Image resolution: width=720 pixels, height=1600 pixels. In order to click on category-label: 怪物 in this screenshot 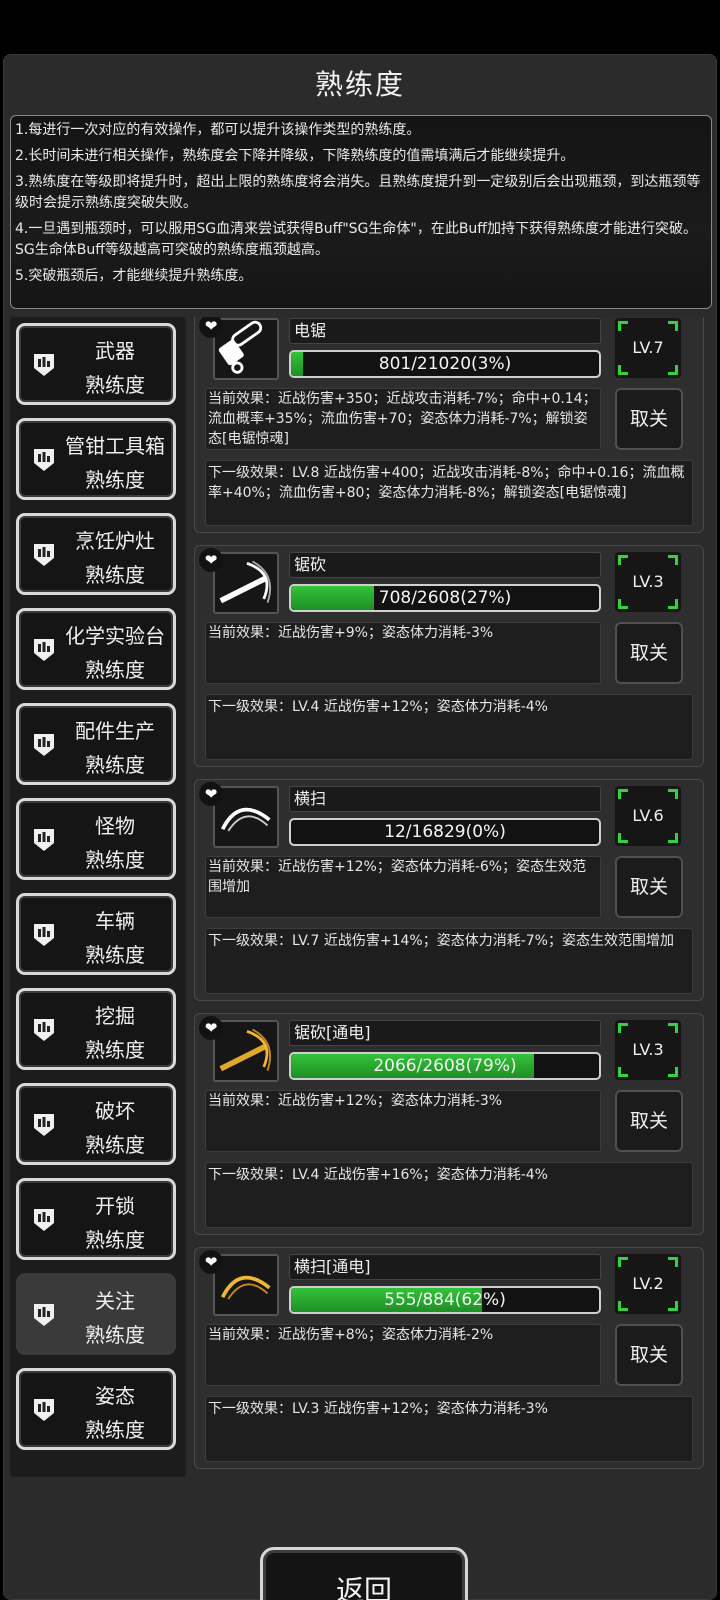, I will do `click(115, 826)`.